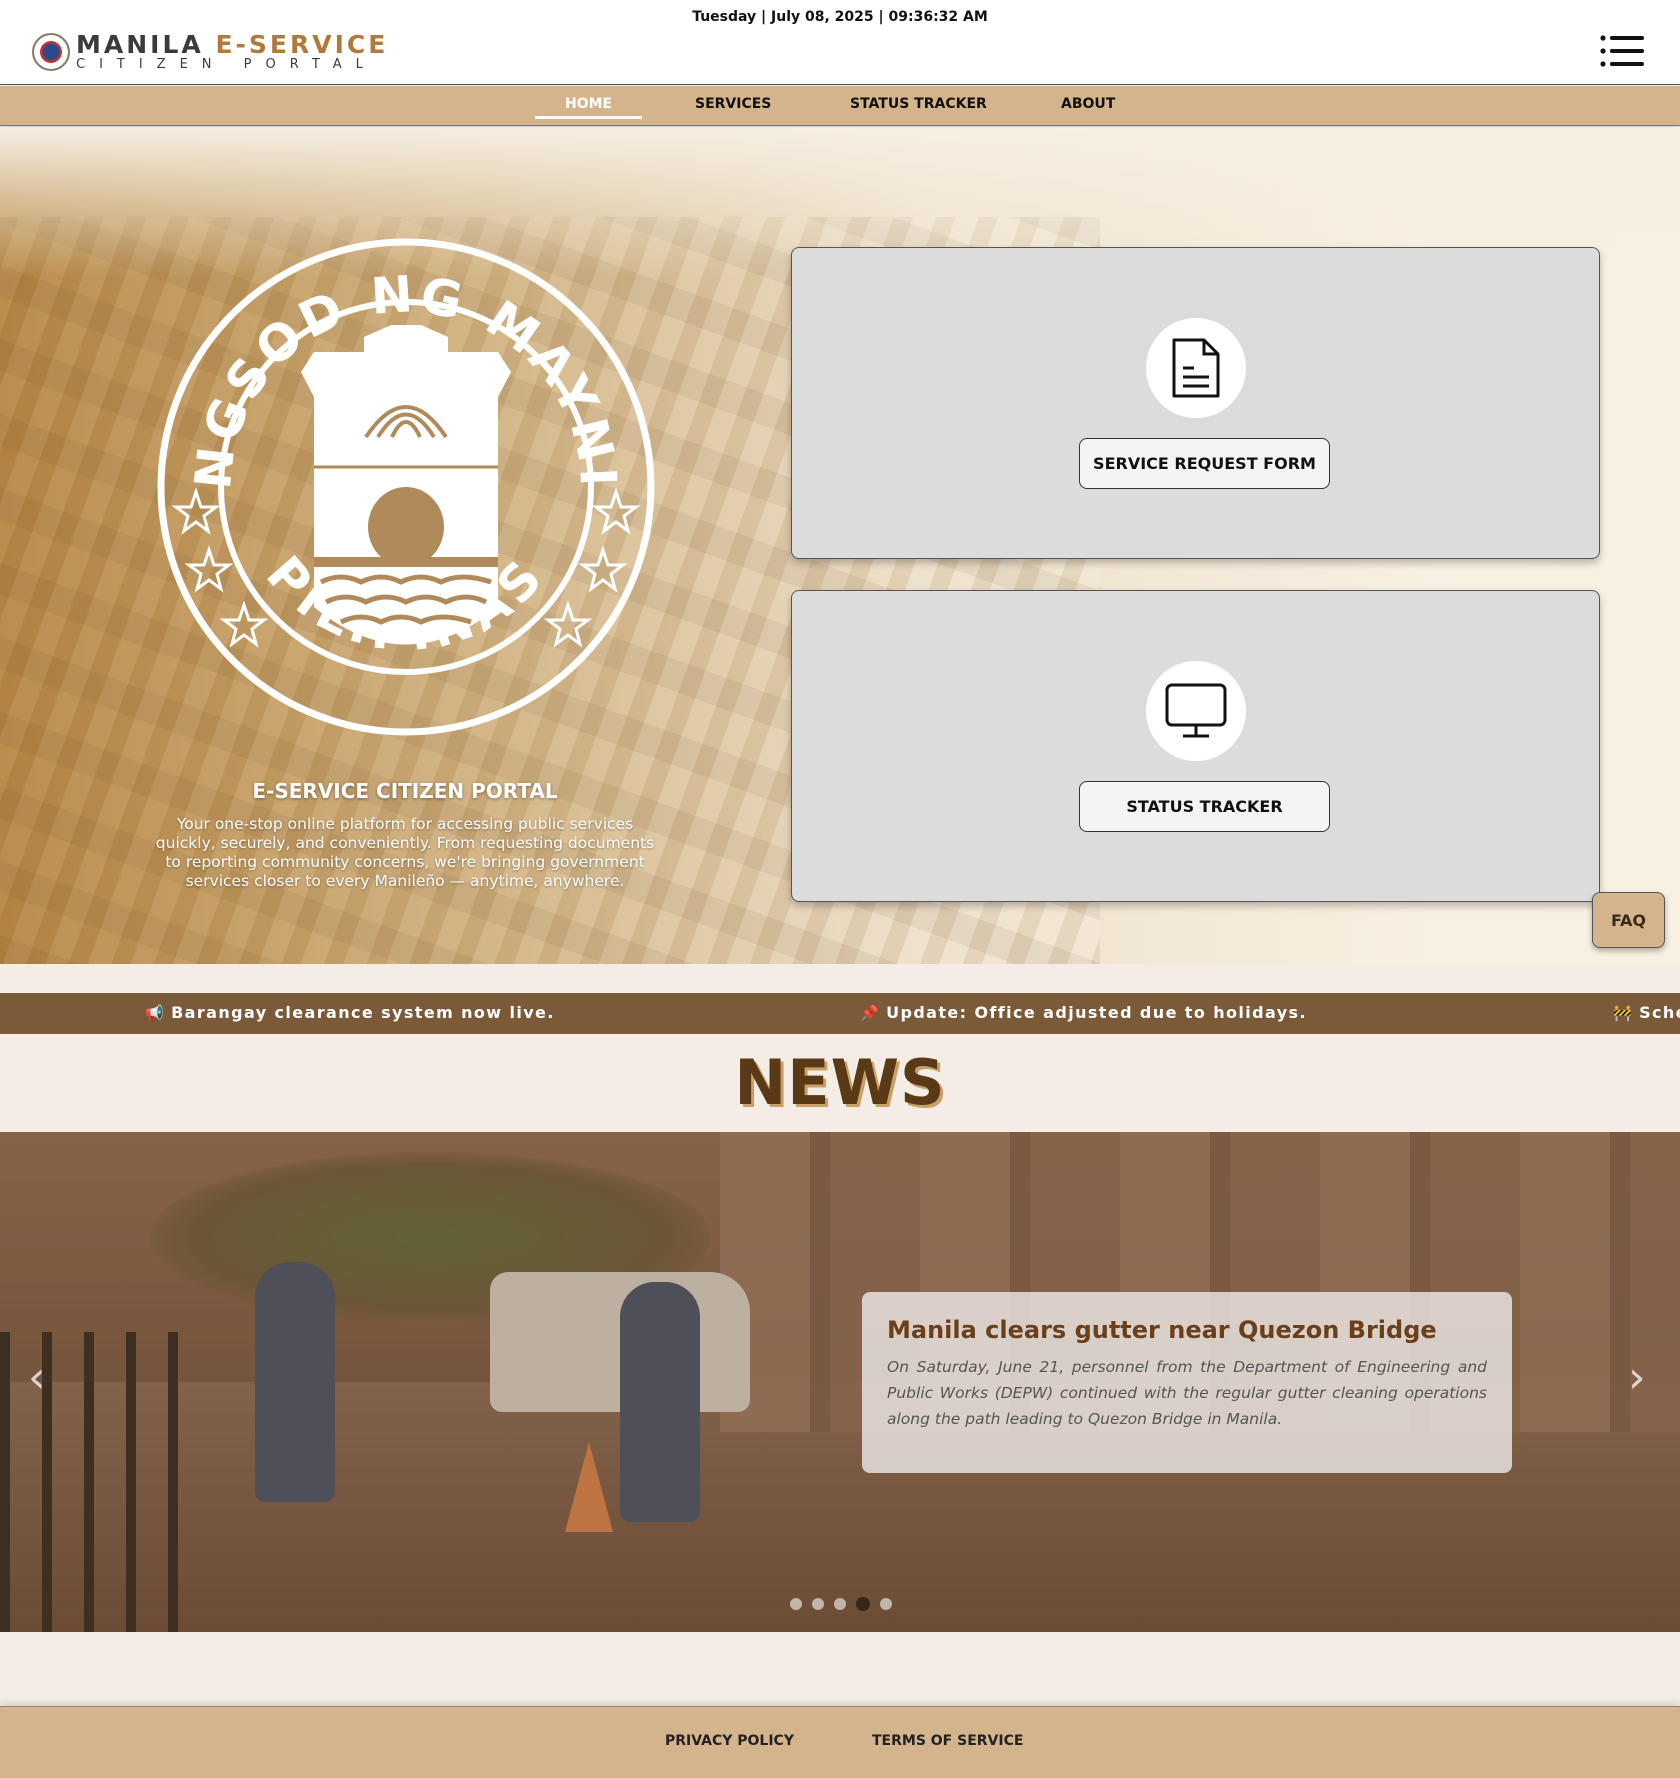 The width and height of the screenshot is (1680, 1778). What do you see at coordinates (1622, 51) in the screenshot?
I see `list-menu-icon` at bounding box center [1622, 51].